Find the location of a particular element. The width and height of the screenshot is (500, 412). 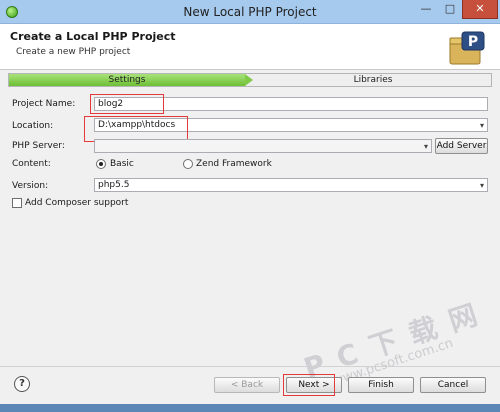

help-icon: ? is located at coordinates (22, 384).